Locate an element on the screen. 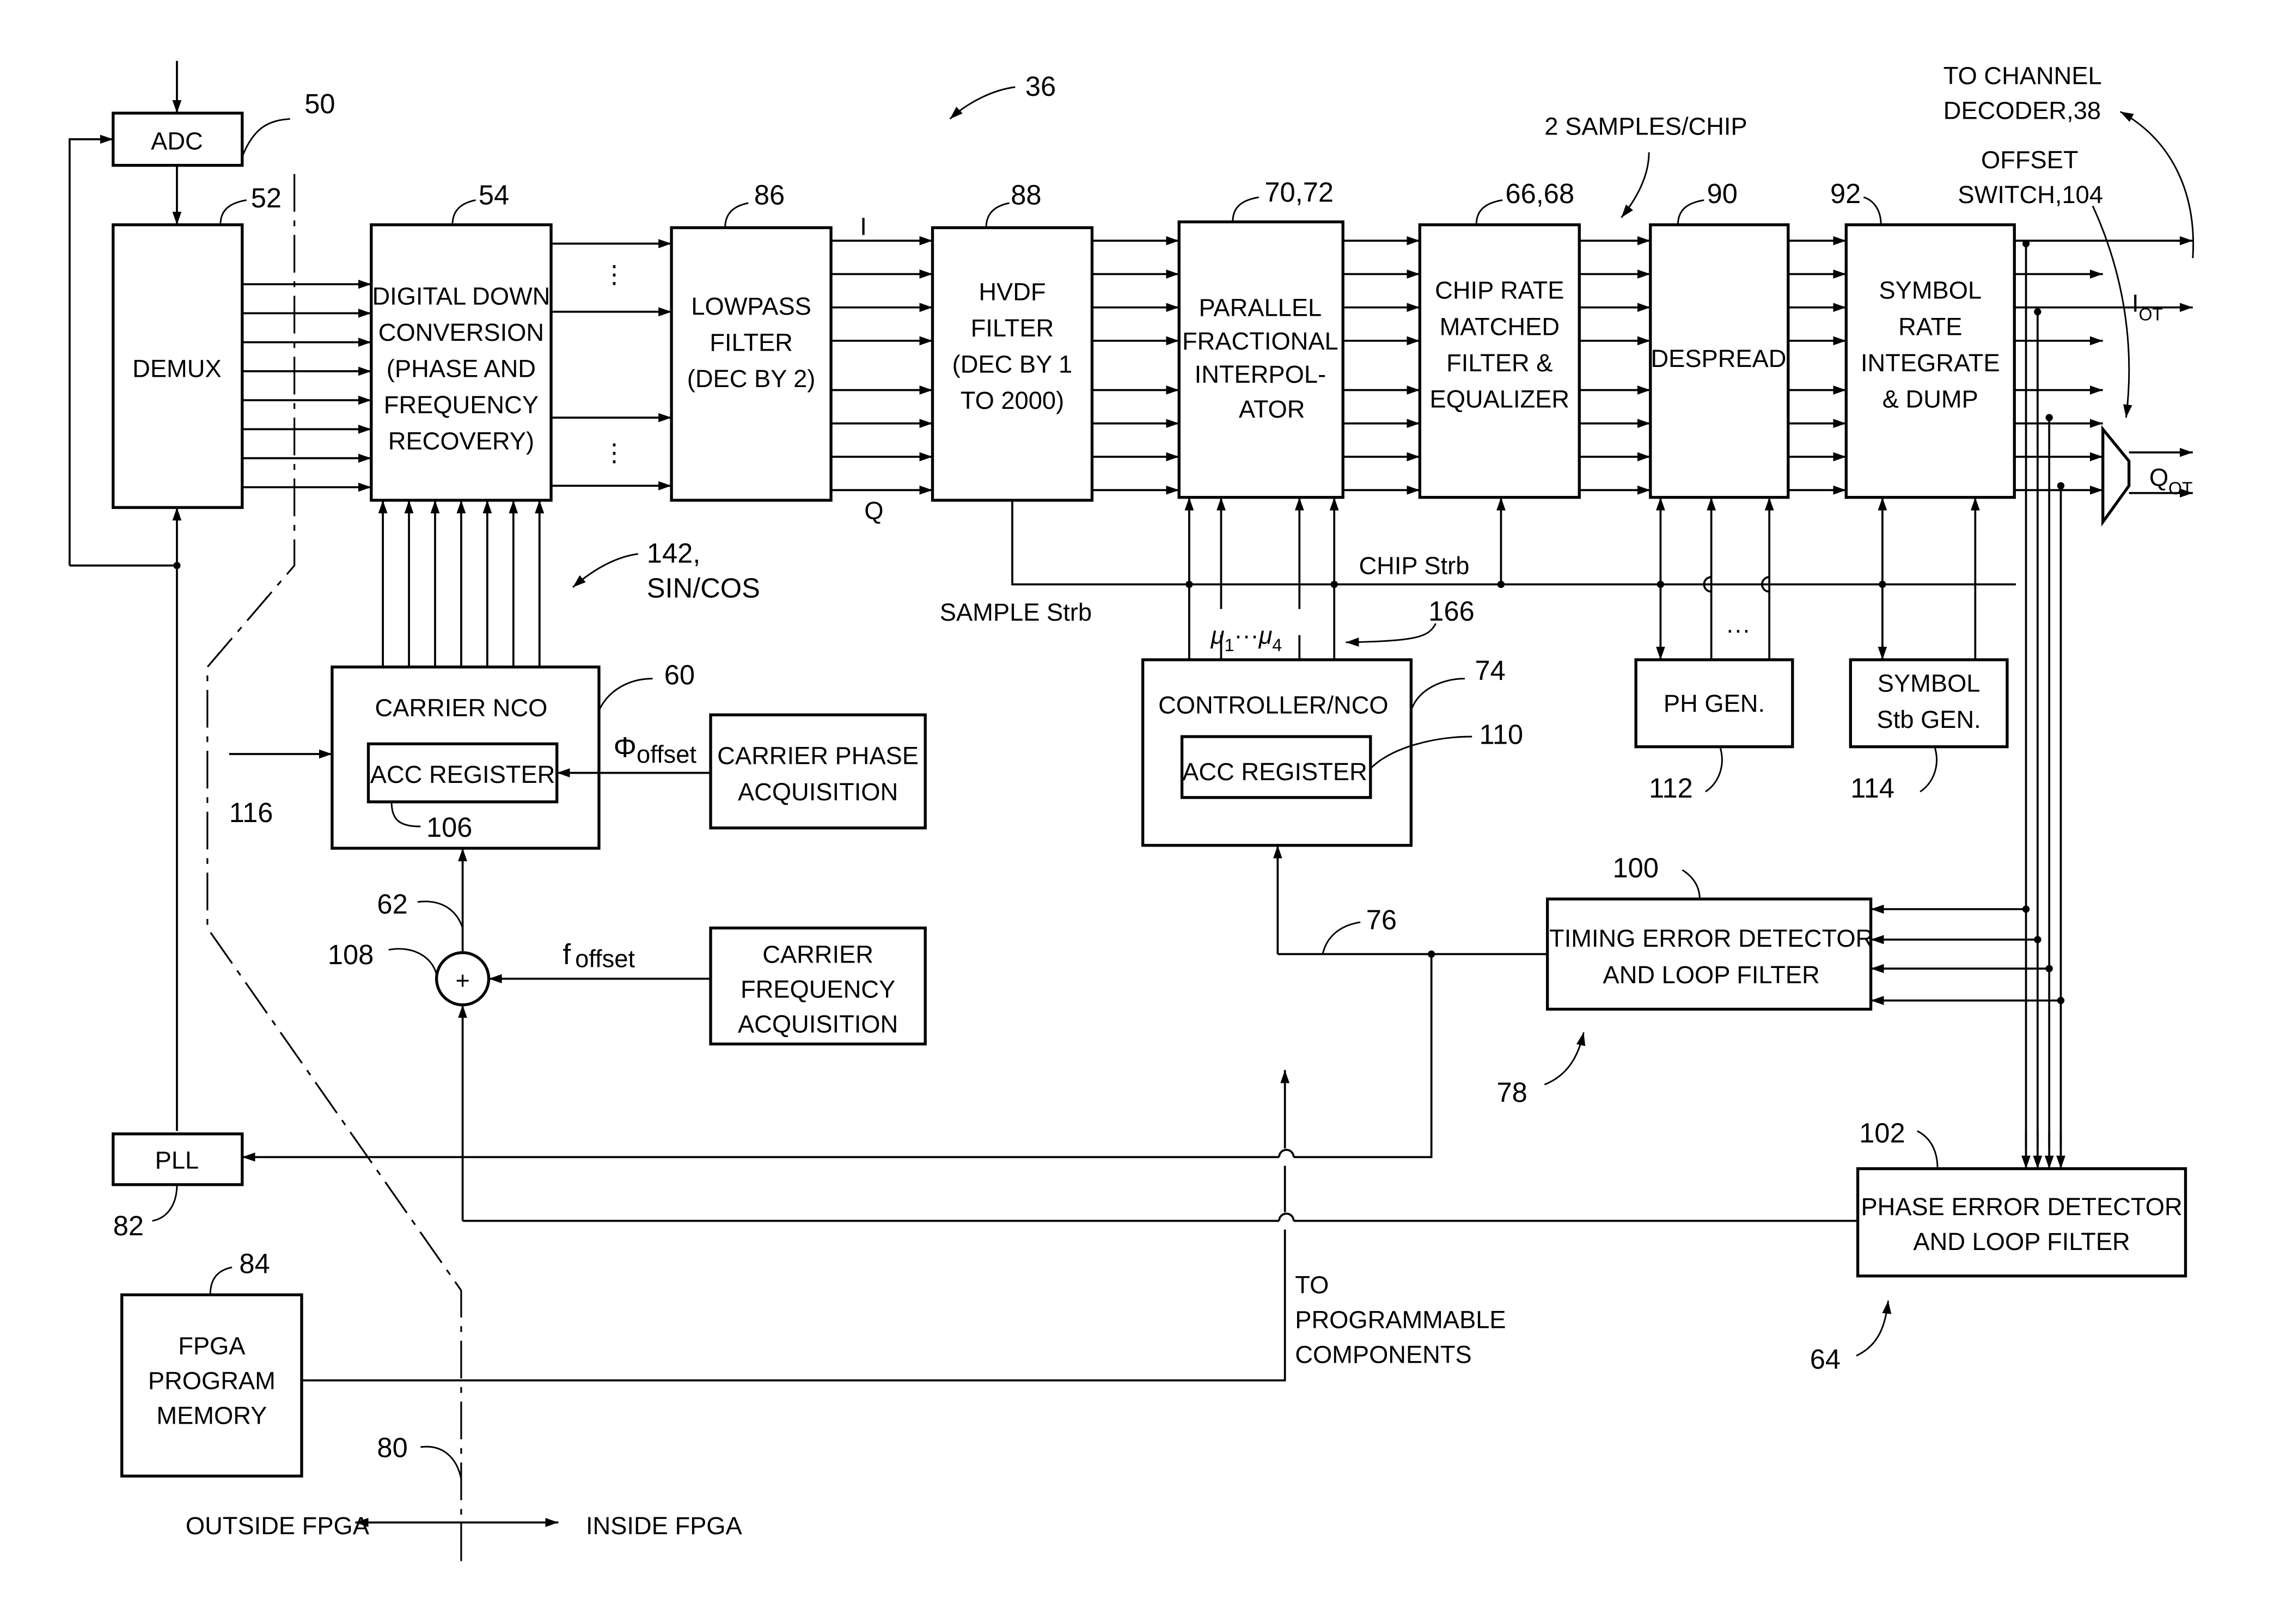  lowpass-to-hvdf-bus is located at coordinates (882, 365).